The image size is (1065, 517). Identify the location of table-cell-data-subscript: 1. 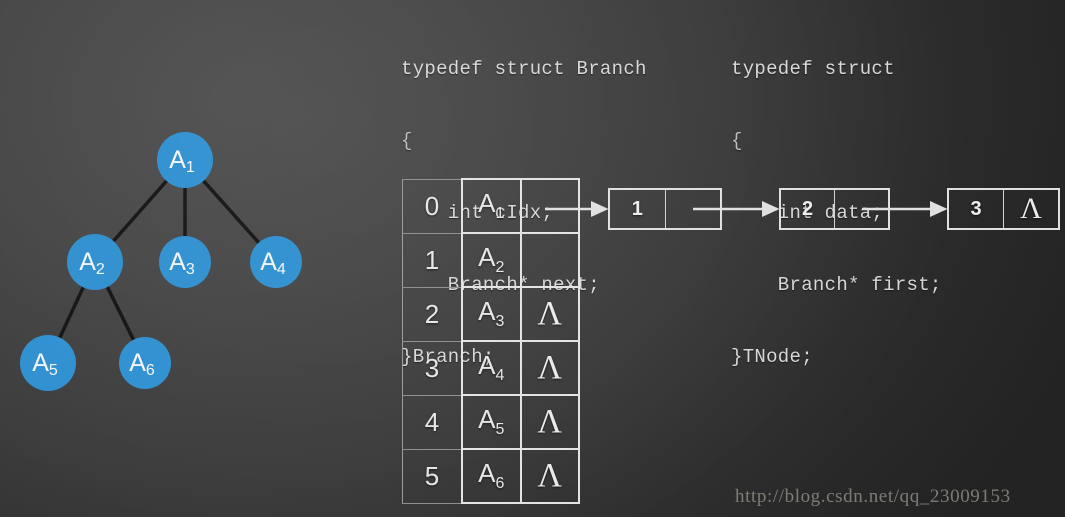
(500, 214).